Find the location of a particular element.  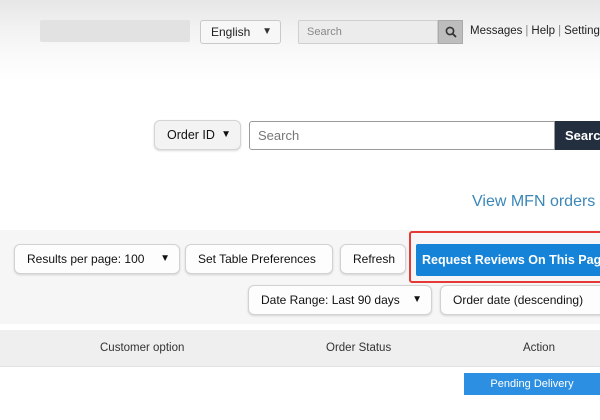

column-header-customer-option: Customer option is located at coordinates (142, 348).